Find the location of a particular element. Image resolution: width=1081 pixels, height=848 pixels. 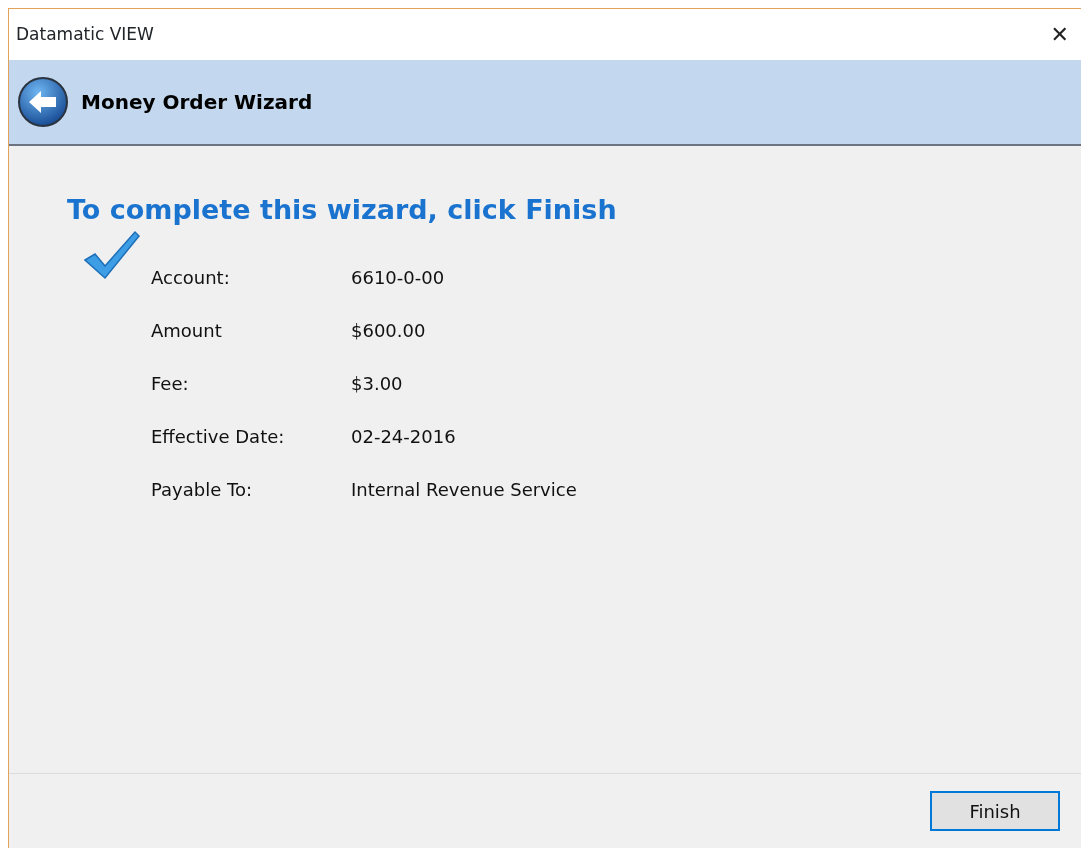

field-label: Amount is located at coordinates (187, 331).